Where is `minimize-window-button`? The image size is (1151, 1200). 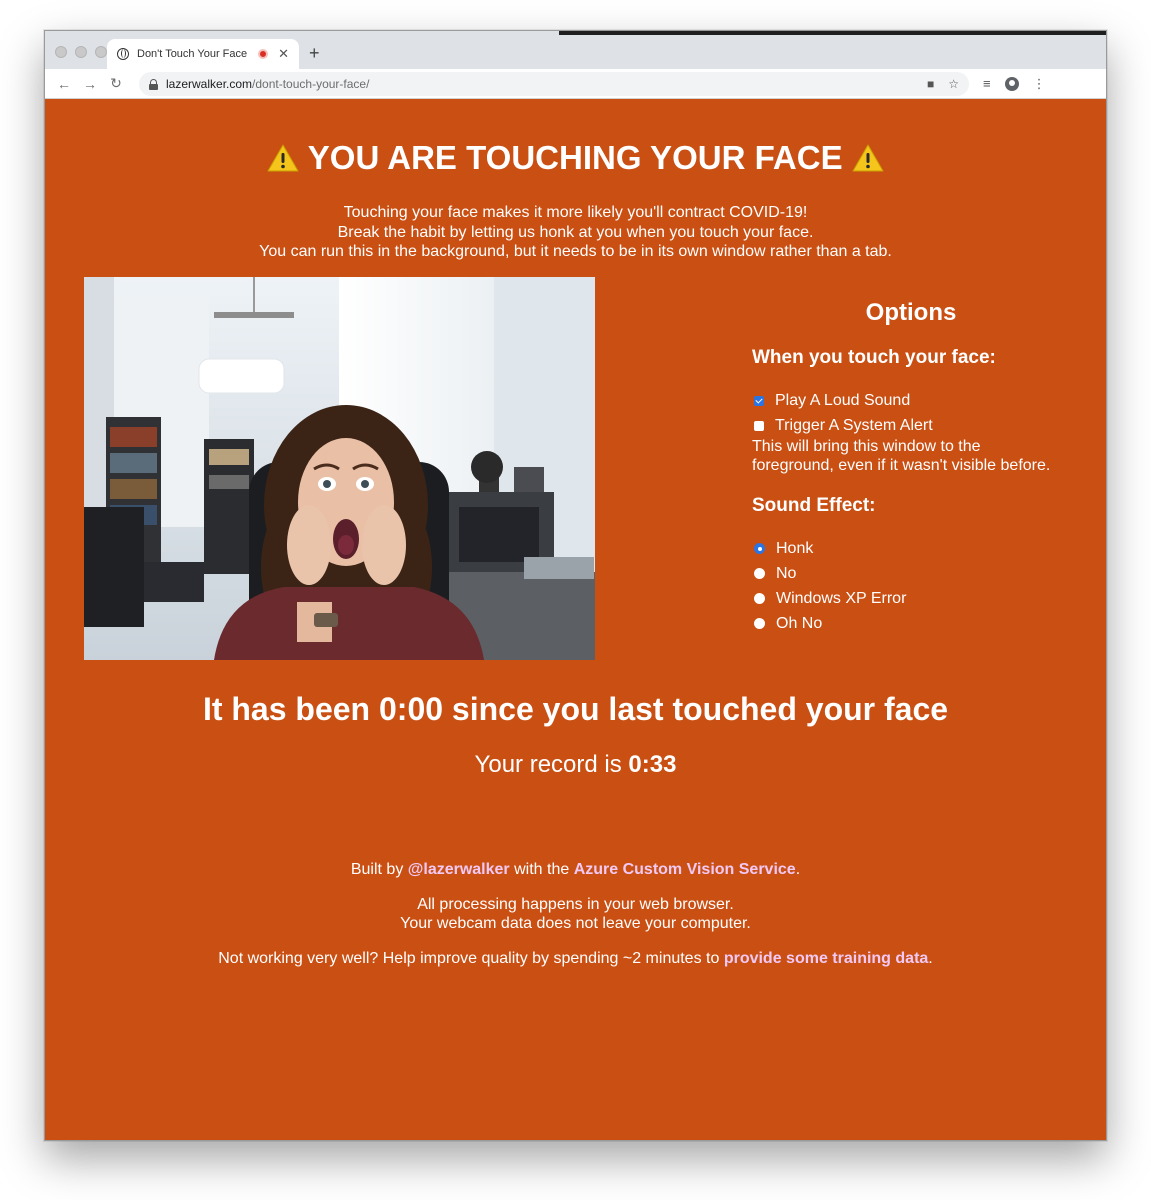 minimize-window-button is located at coordinates (81, 52).